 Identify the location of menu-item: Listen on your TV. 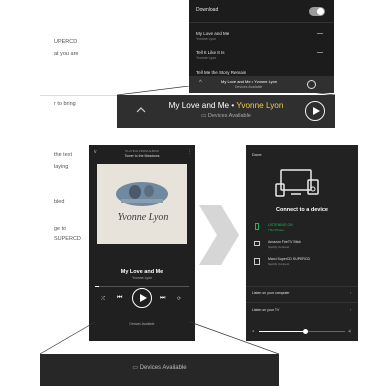
(265, 310).